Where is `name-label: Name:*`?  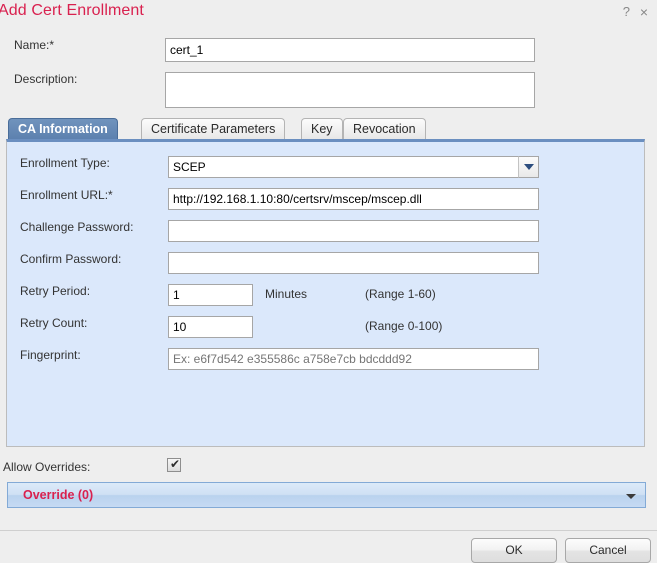
name-label: Name:* is located at coordinates (34, 45).